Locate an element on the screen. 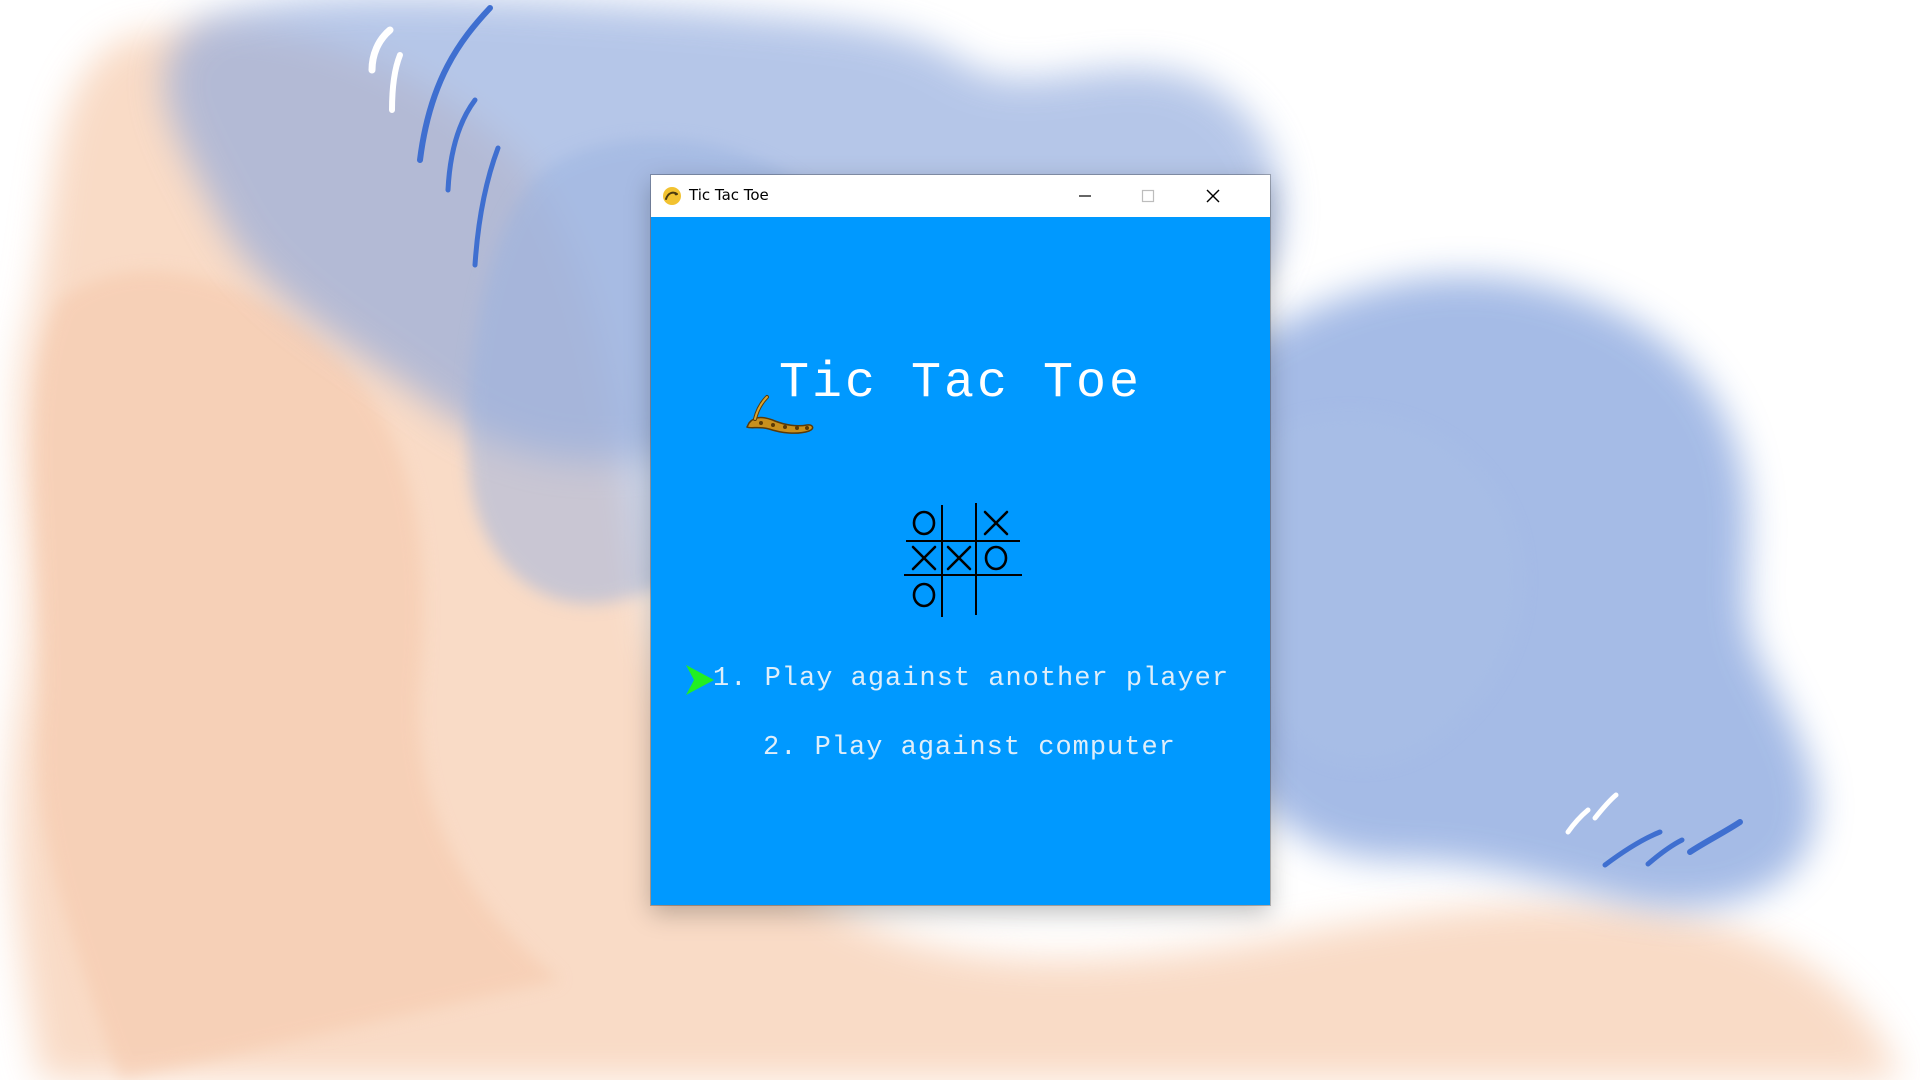 The image size is (1920, 1080). maximize-icon is located at coordinates (1148, 196).